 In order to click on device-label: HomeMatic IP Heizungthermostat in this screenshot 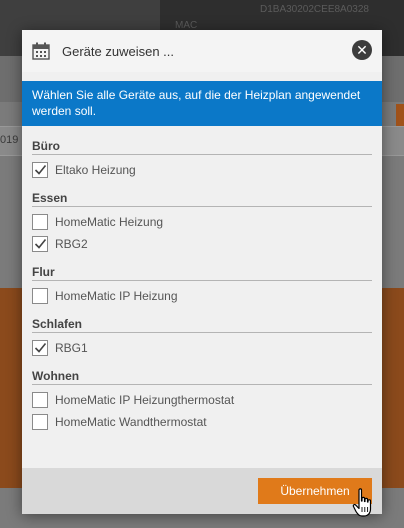, I will do `click(145, 400)`.